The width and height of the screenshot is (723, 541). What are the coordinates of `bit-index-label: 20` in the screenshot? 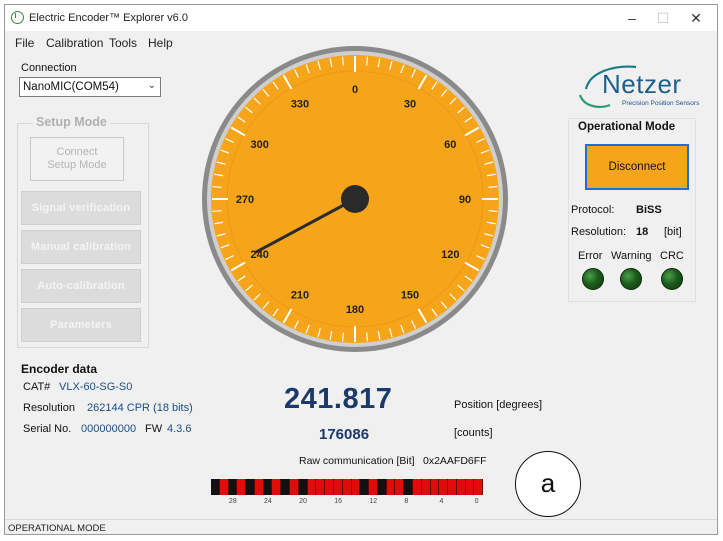 It's located at (303, 501).